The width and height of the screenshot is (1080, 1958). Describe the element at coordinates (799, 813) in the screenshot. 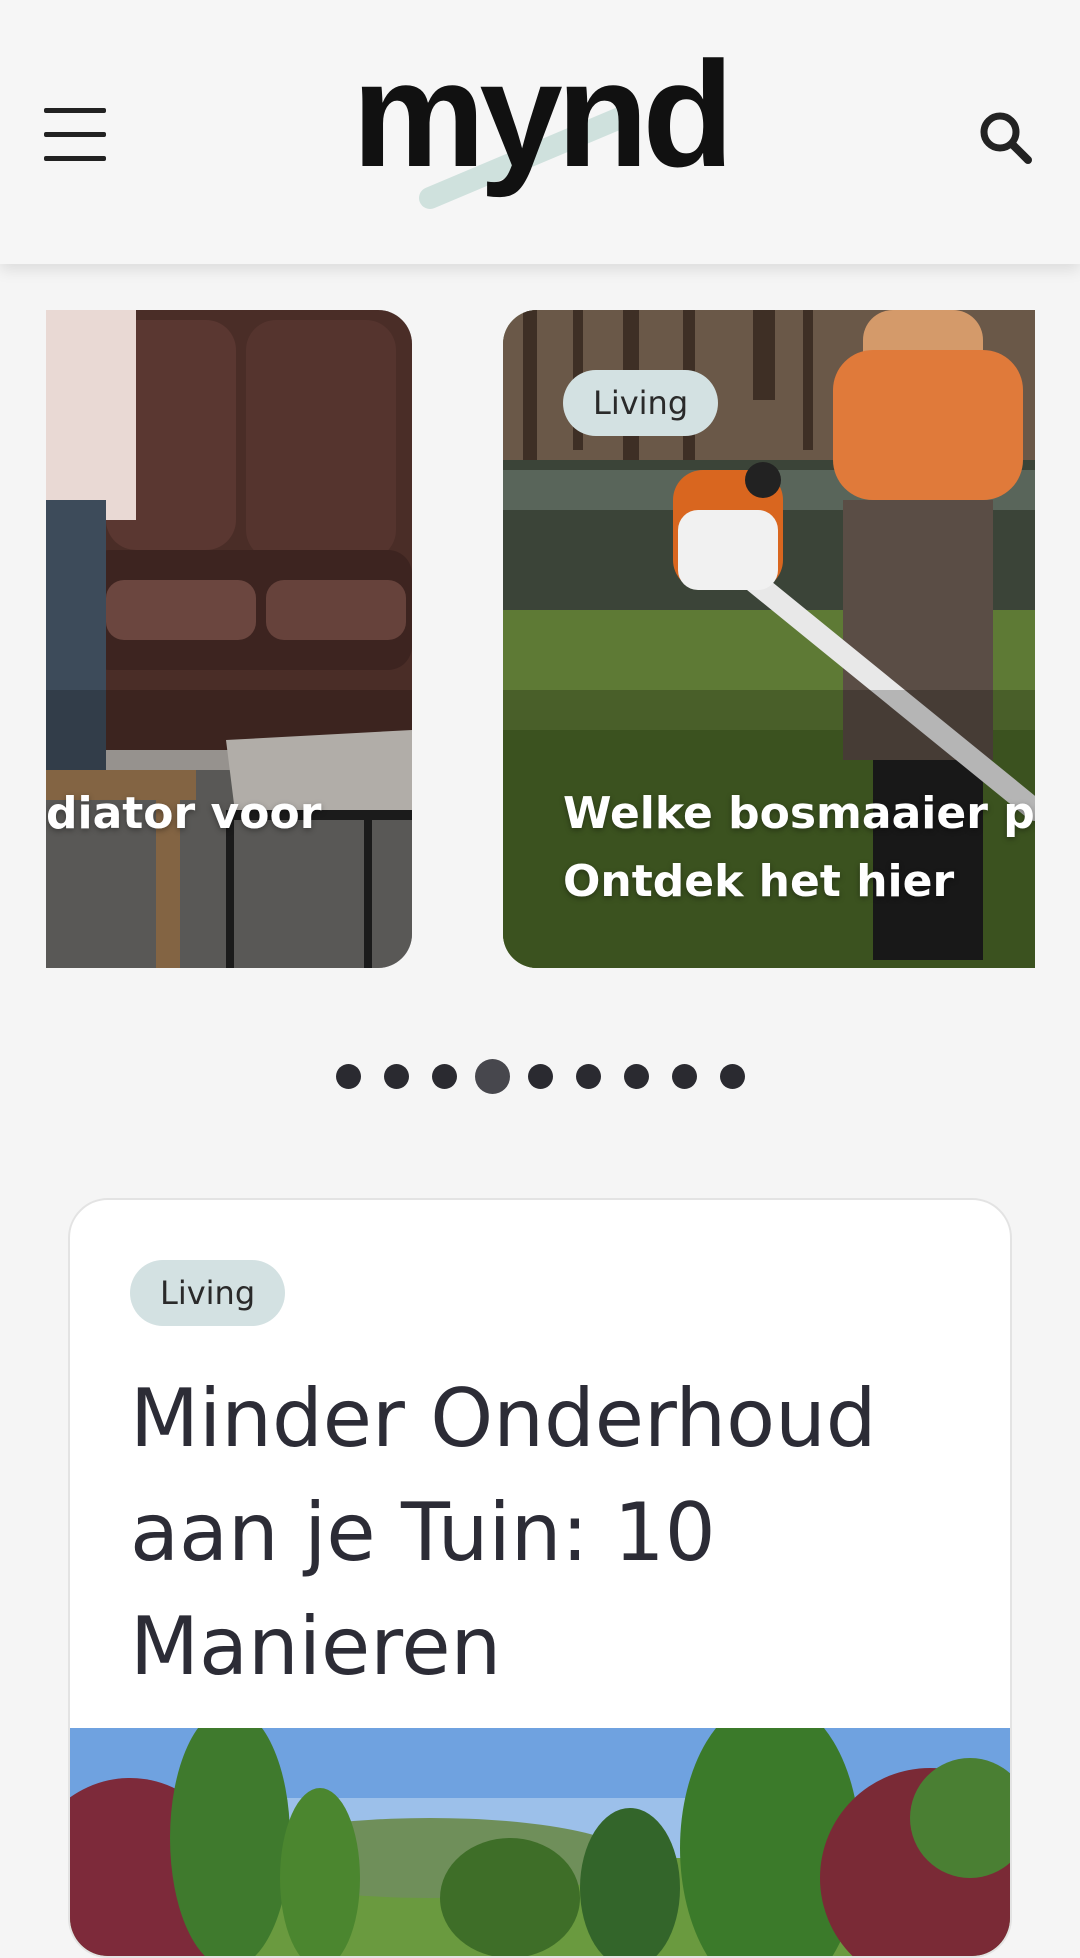

I see `slide-title-line: Welke bosmaaier past` at that location.